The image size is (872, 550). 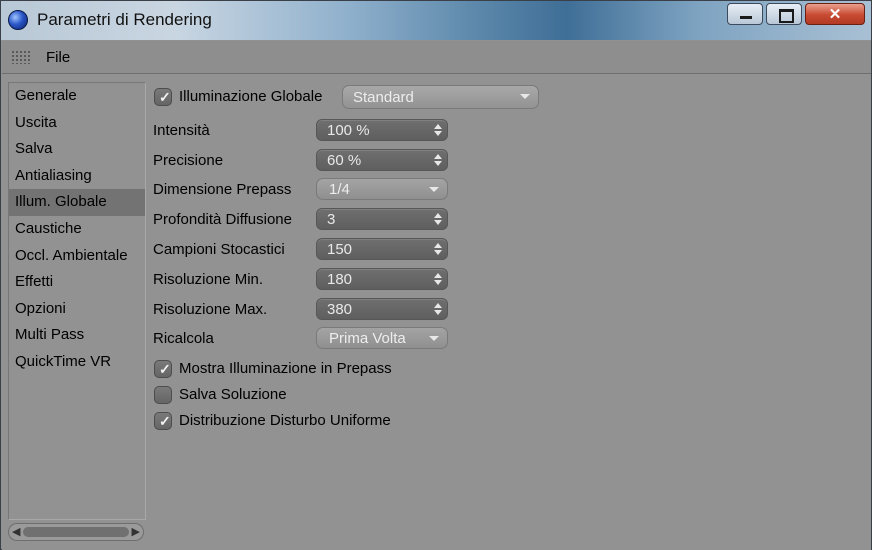 What do you see at coordinates (382, 279) in the screenshot?
I see `risoluzione-min-field: 180` at bounding box center [382, 279].